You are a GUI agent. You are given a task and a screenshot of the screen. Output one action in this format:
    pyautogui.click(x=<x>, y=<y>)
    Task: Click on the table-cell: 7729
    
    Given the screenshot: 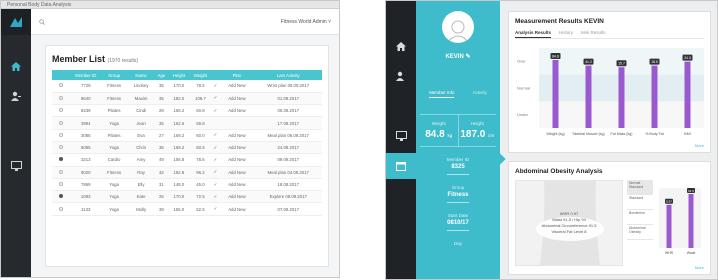 What is the action you would take?
    pyautogui.click(x=85, y=86)
    